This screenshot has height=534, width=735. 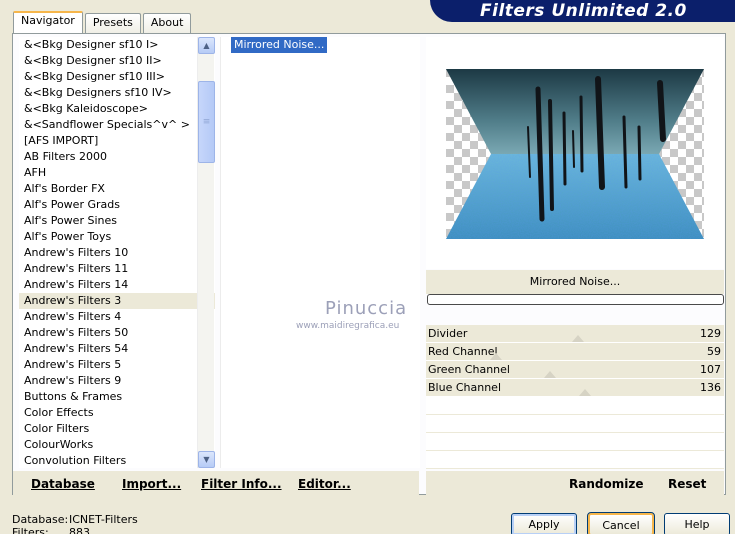 I want to click on progress-bar, so click(x=575, y=299).